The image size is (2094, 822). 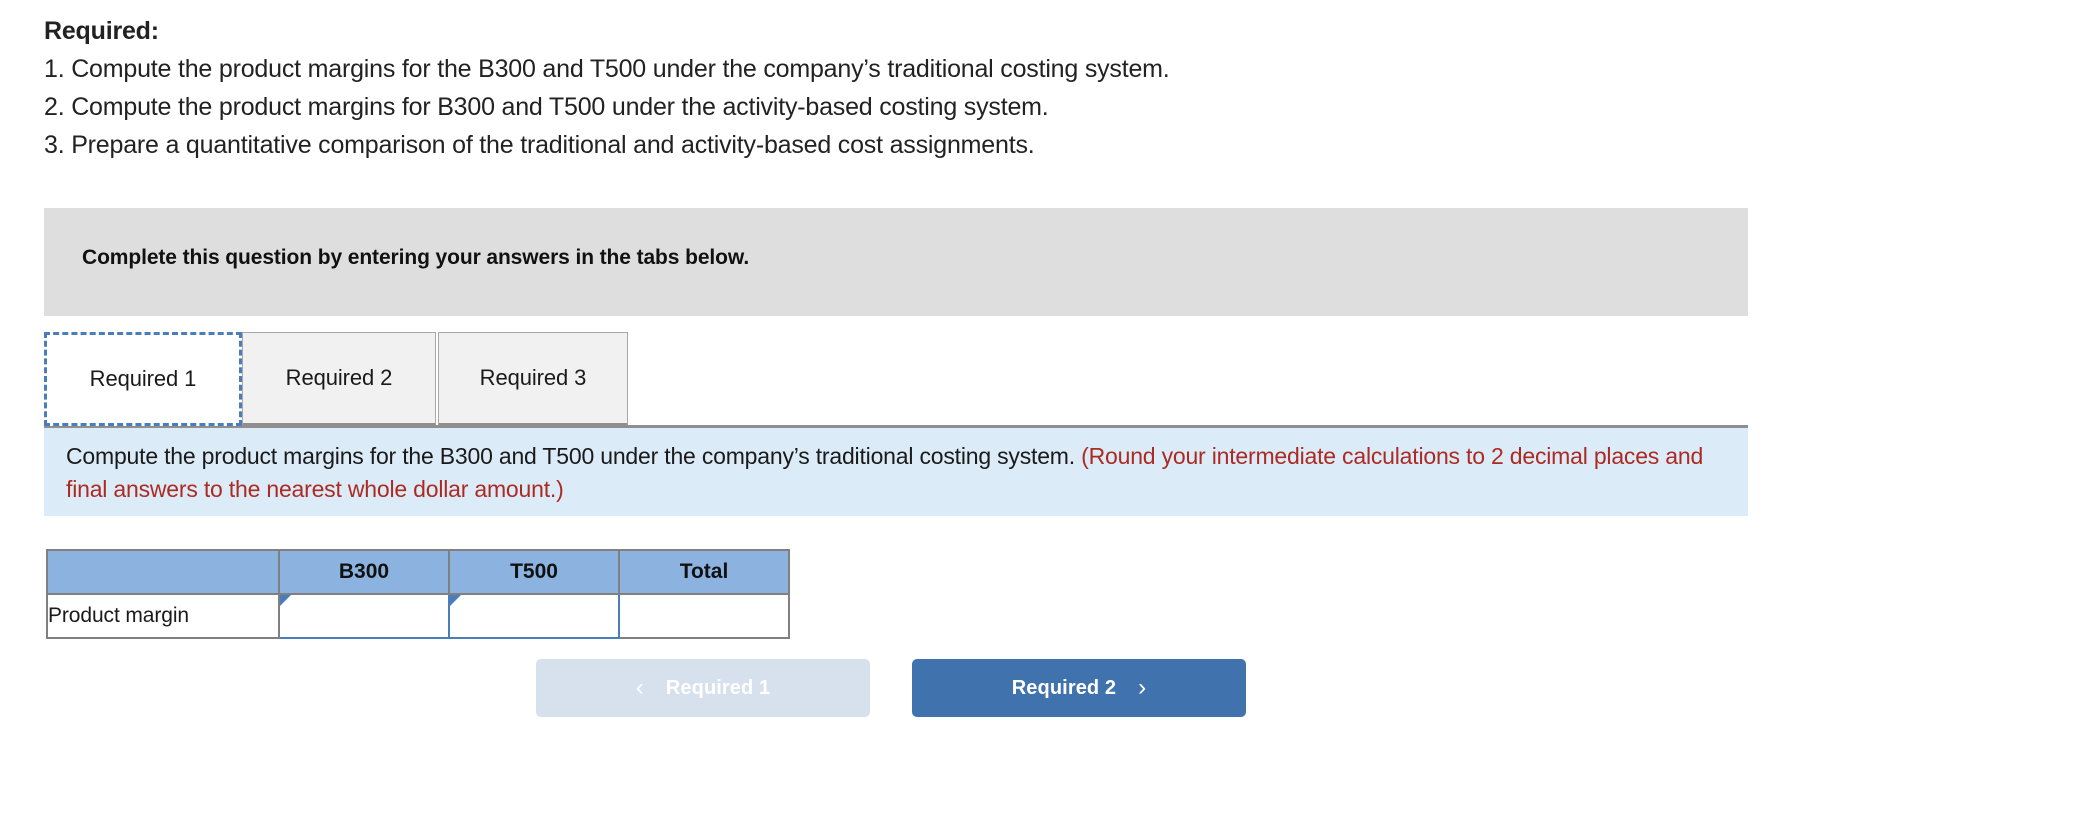 What do you see at coordinates (718, 687) in the screenshot?
I see `prev-required-button-label: Required 1` at bounding box center [718, 687].